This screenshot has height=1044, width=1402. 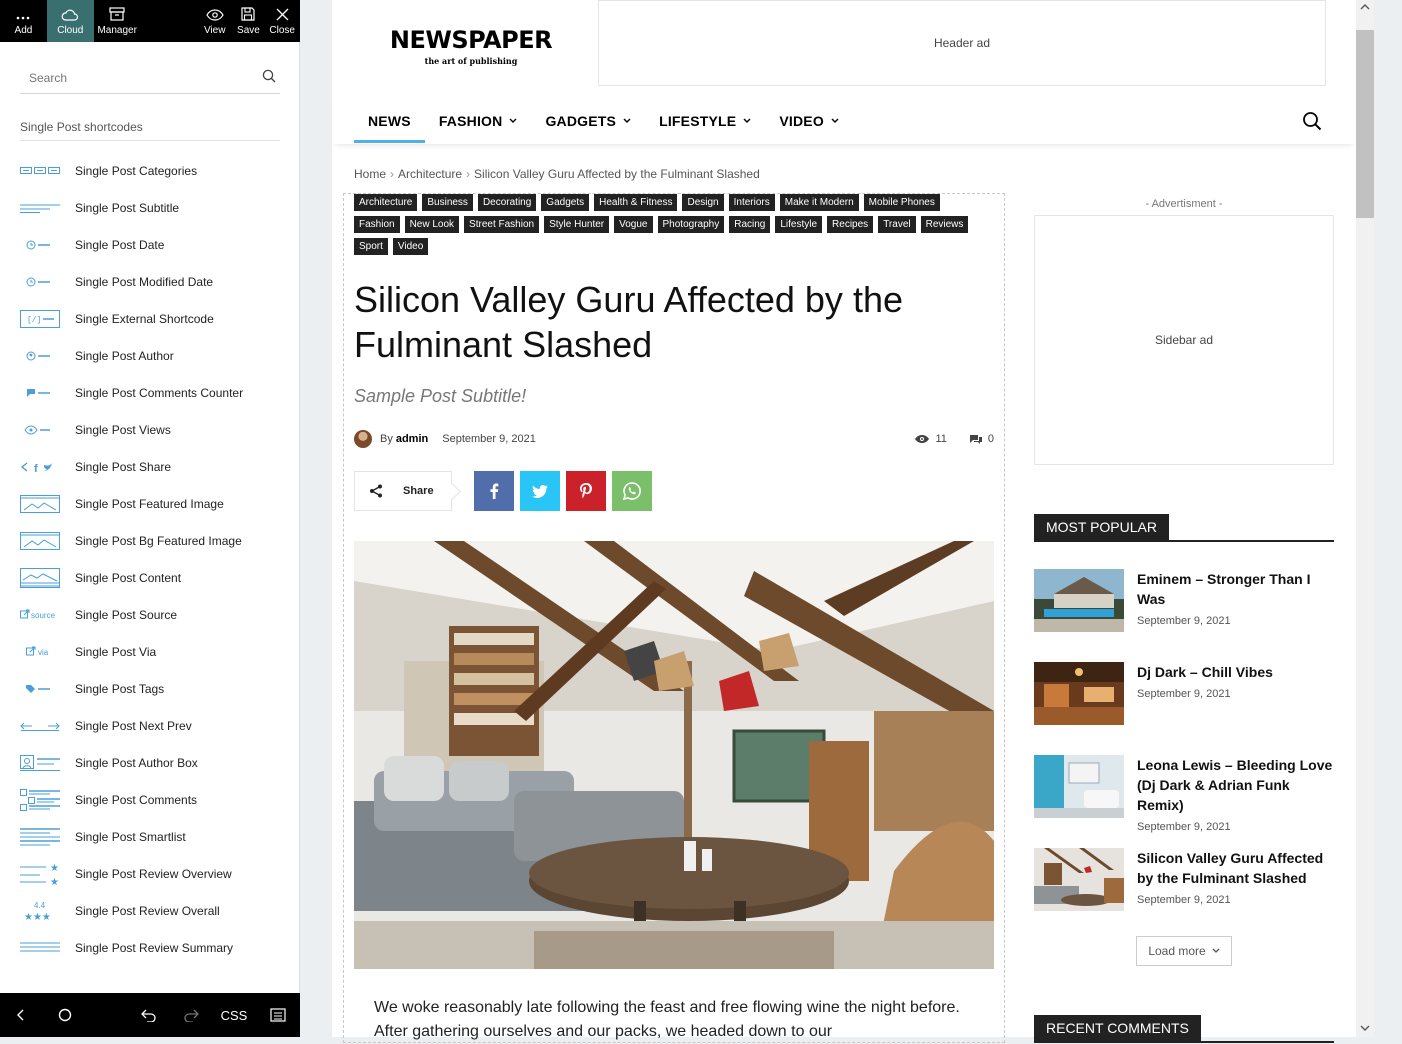 What do you see at coordinates (40, 504) in the screenshot?
I see `image-icon` at bounding box center [40, 504].